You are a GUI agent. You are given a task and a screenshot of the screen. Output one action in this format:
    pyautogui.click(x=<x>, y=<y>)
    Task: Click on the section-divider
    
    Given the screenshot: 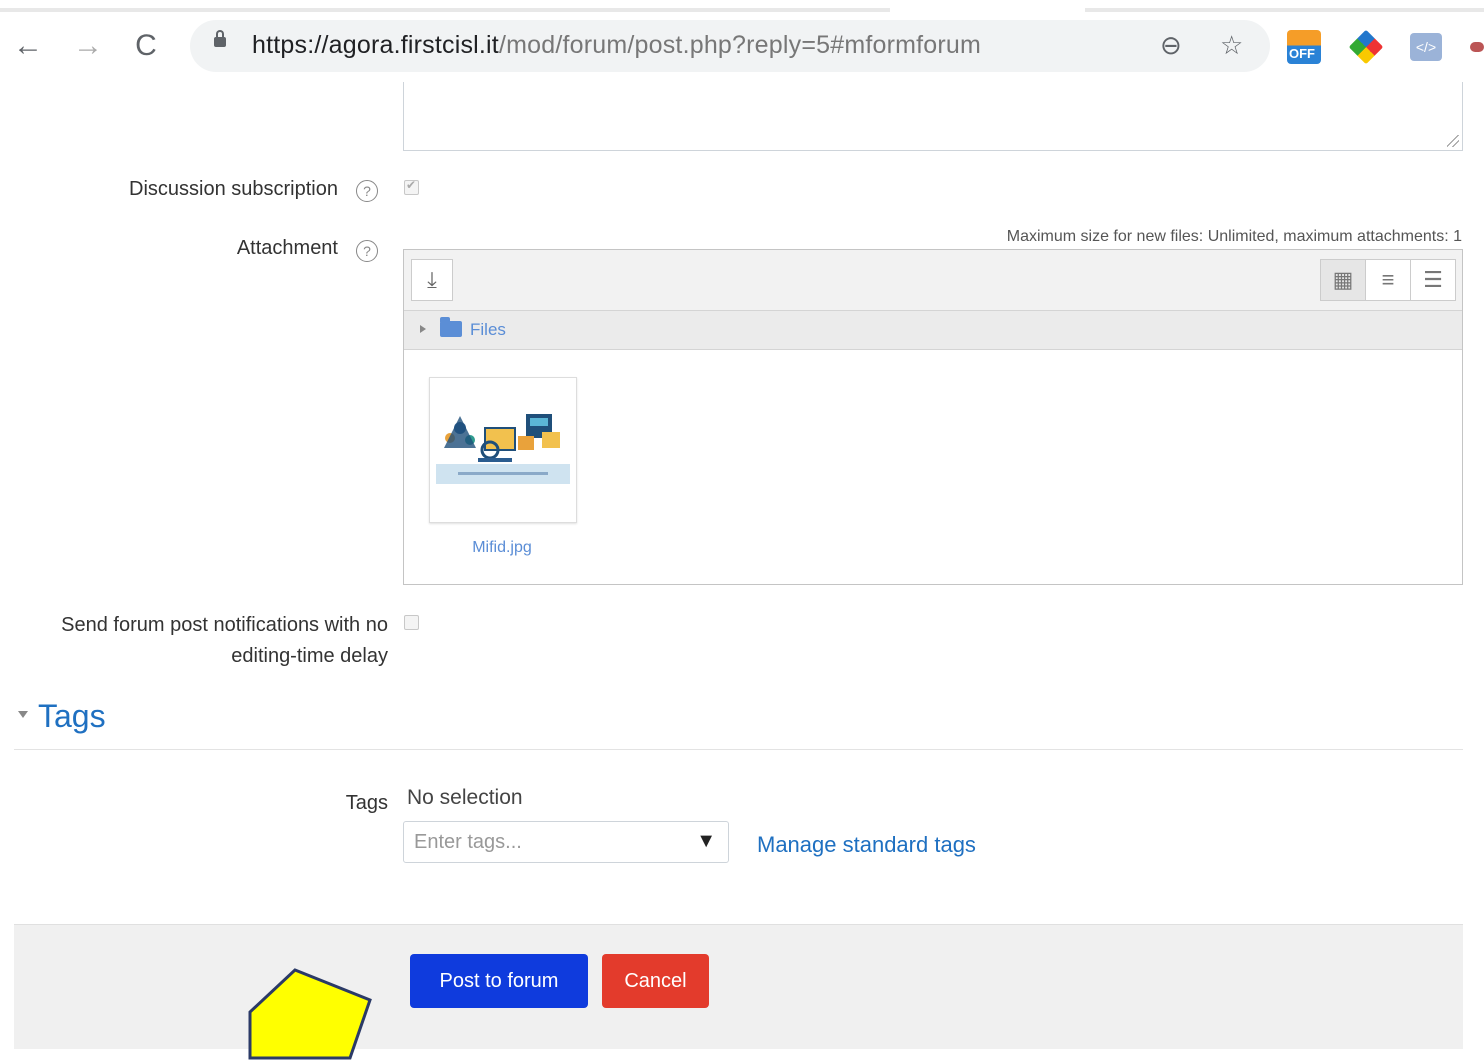 What is the action you would take?
    pyautogui.click(x=738, y=749)
    